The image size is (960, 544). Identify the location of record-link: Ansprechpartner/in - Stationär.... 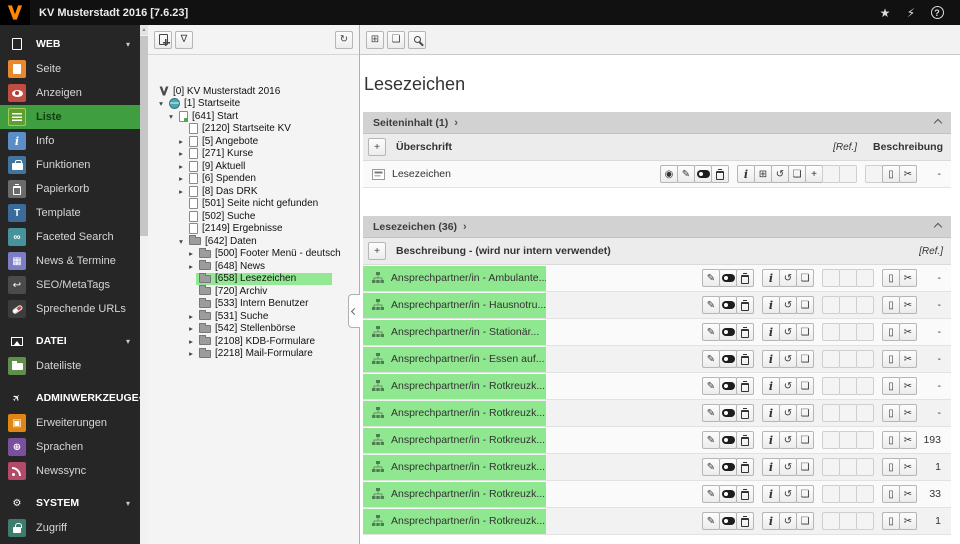
(454, 332).